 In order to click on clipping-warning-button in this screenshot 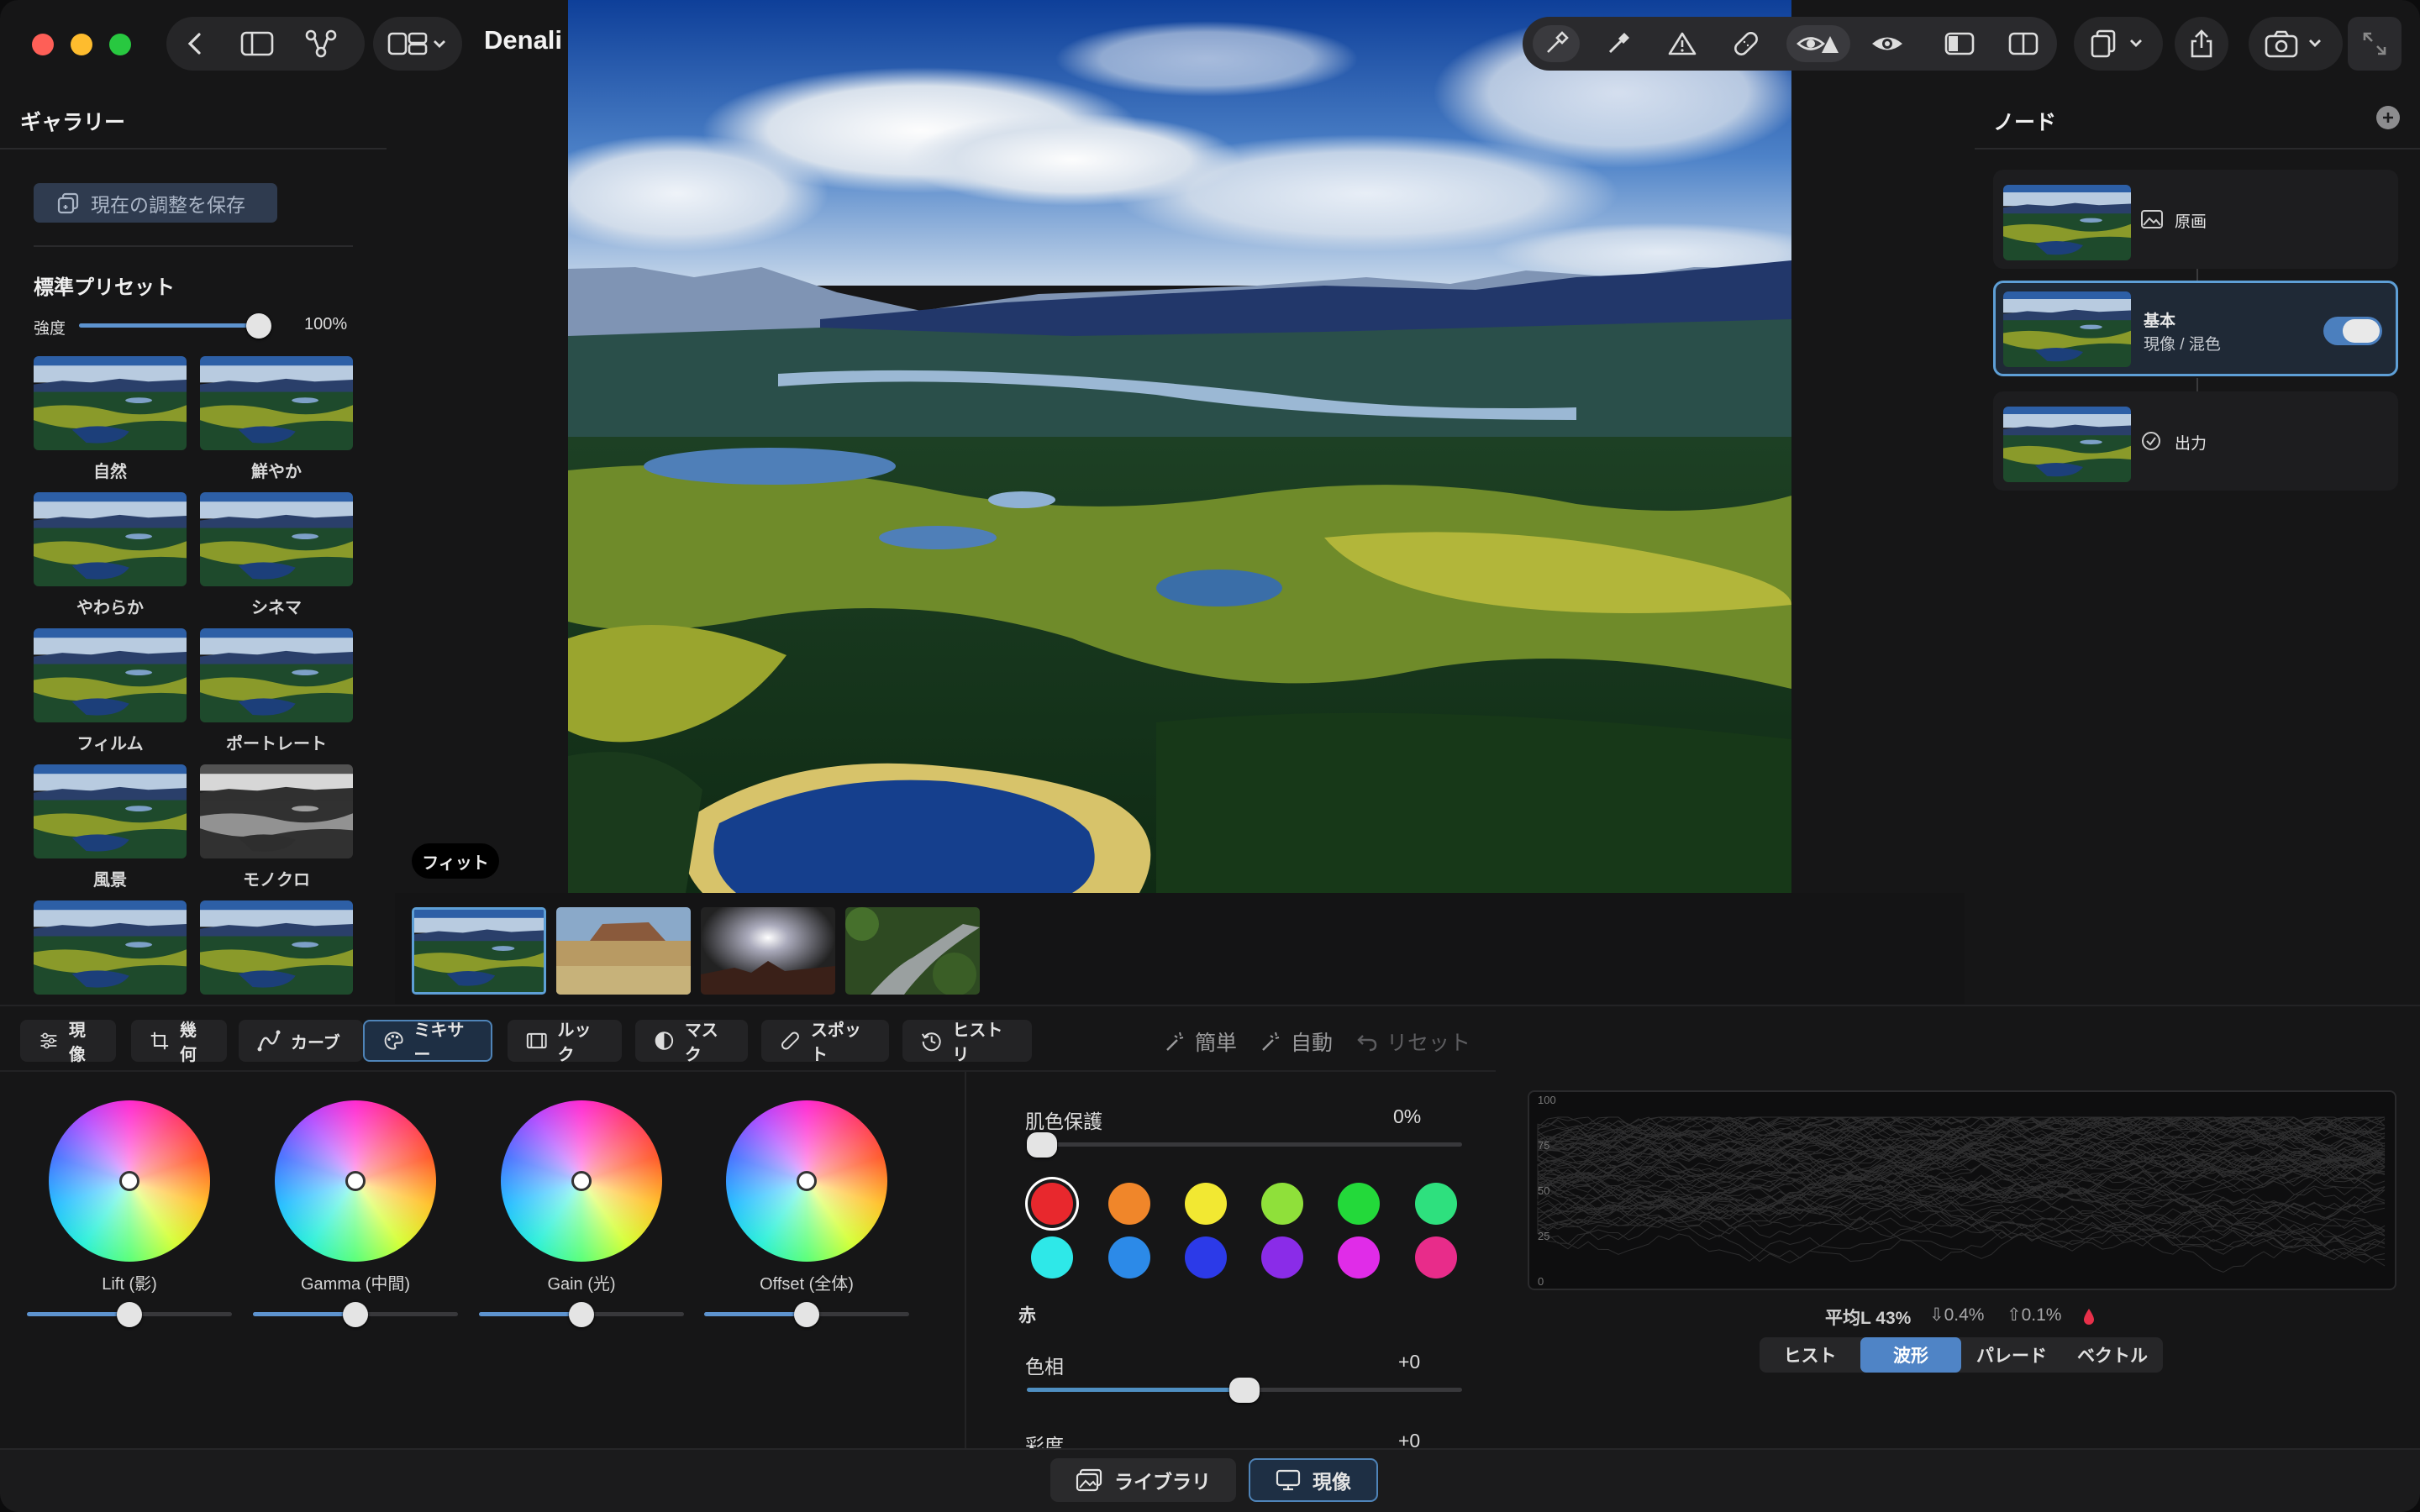, I will do `click(1682, 43)`.